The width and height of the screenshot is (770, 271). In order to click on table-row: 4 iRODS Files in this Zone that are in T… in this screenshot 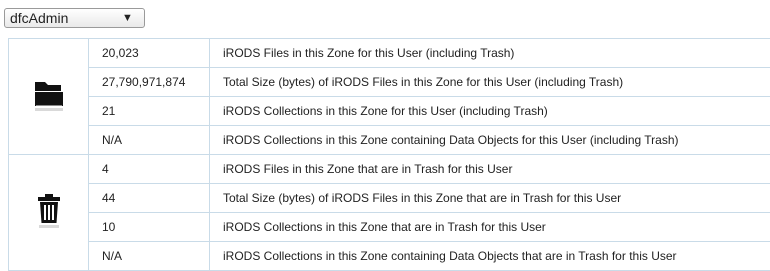, I will do `click(389, 169)`.